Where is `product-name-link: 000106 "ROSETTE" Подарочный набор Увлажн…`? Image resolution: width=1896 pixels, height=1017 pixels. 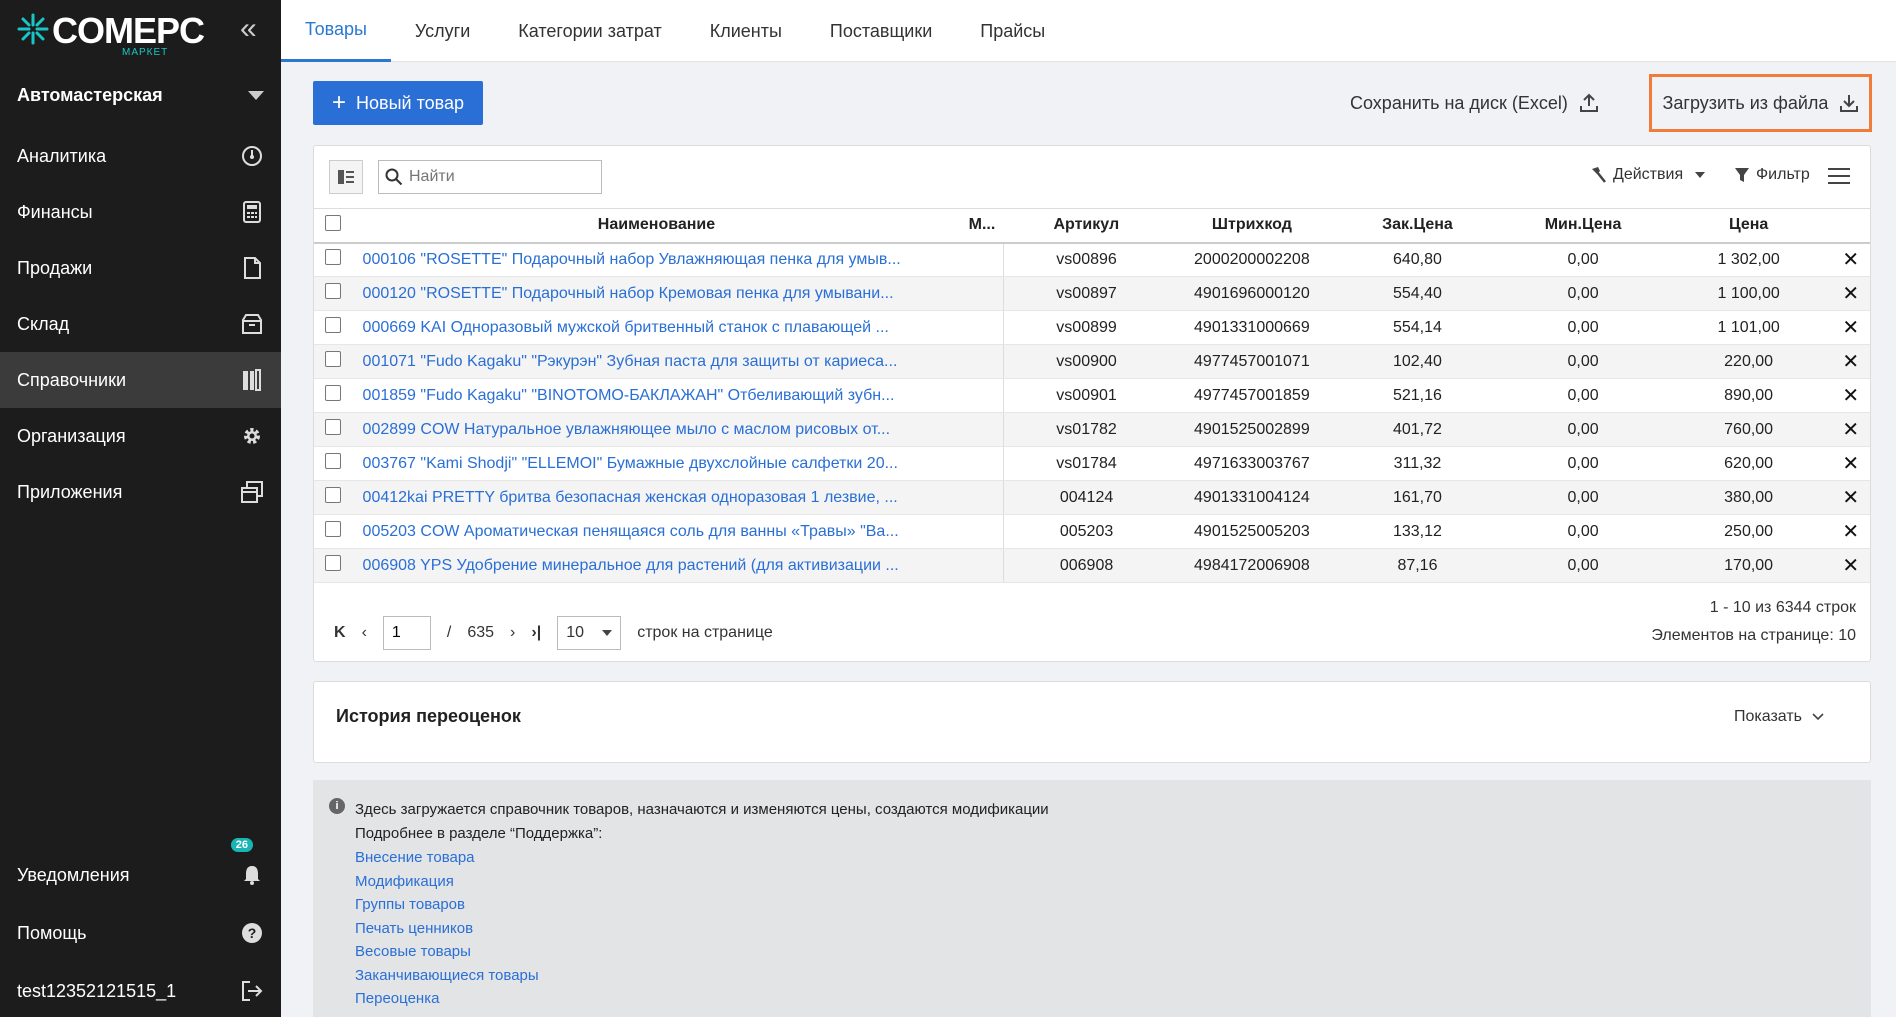
product-name-link: 000106 "ROSETTE" Подарочный набор Увлажн… is located at coordinates (678, 259).